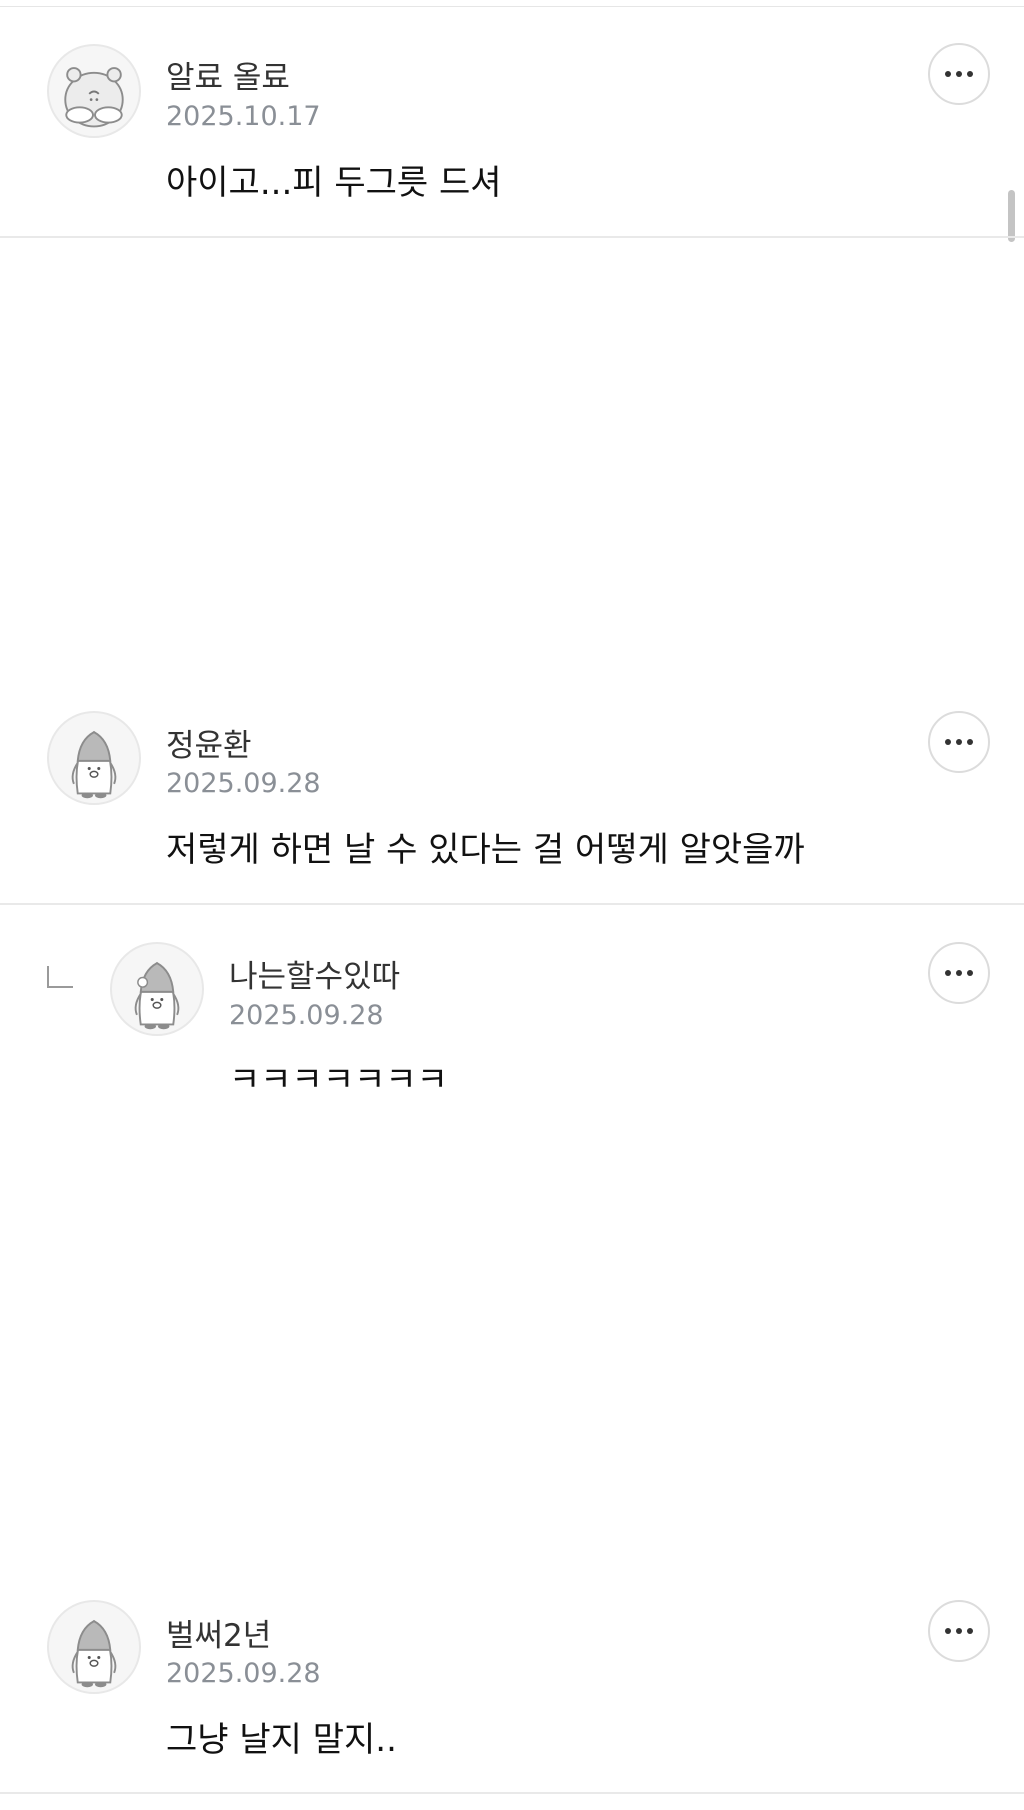 This screenshot has height=1810, width=1024. I want to click on comment-item: 정윤환 2025.09.28 저렇게 하면 날 수 있다는 걸 어떻게 알앗을까, so click(512, 802).